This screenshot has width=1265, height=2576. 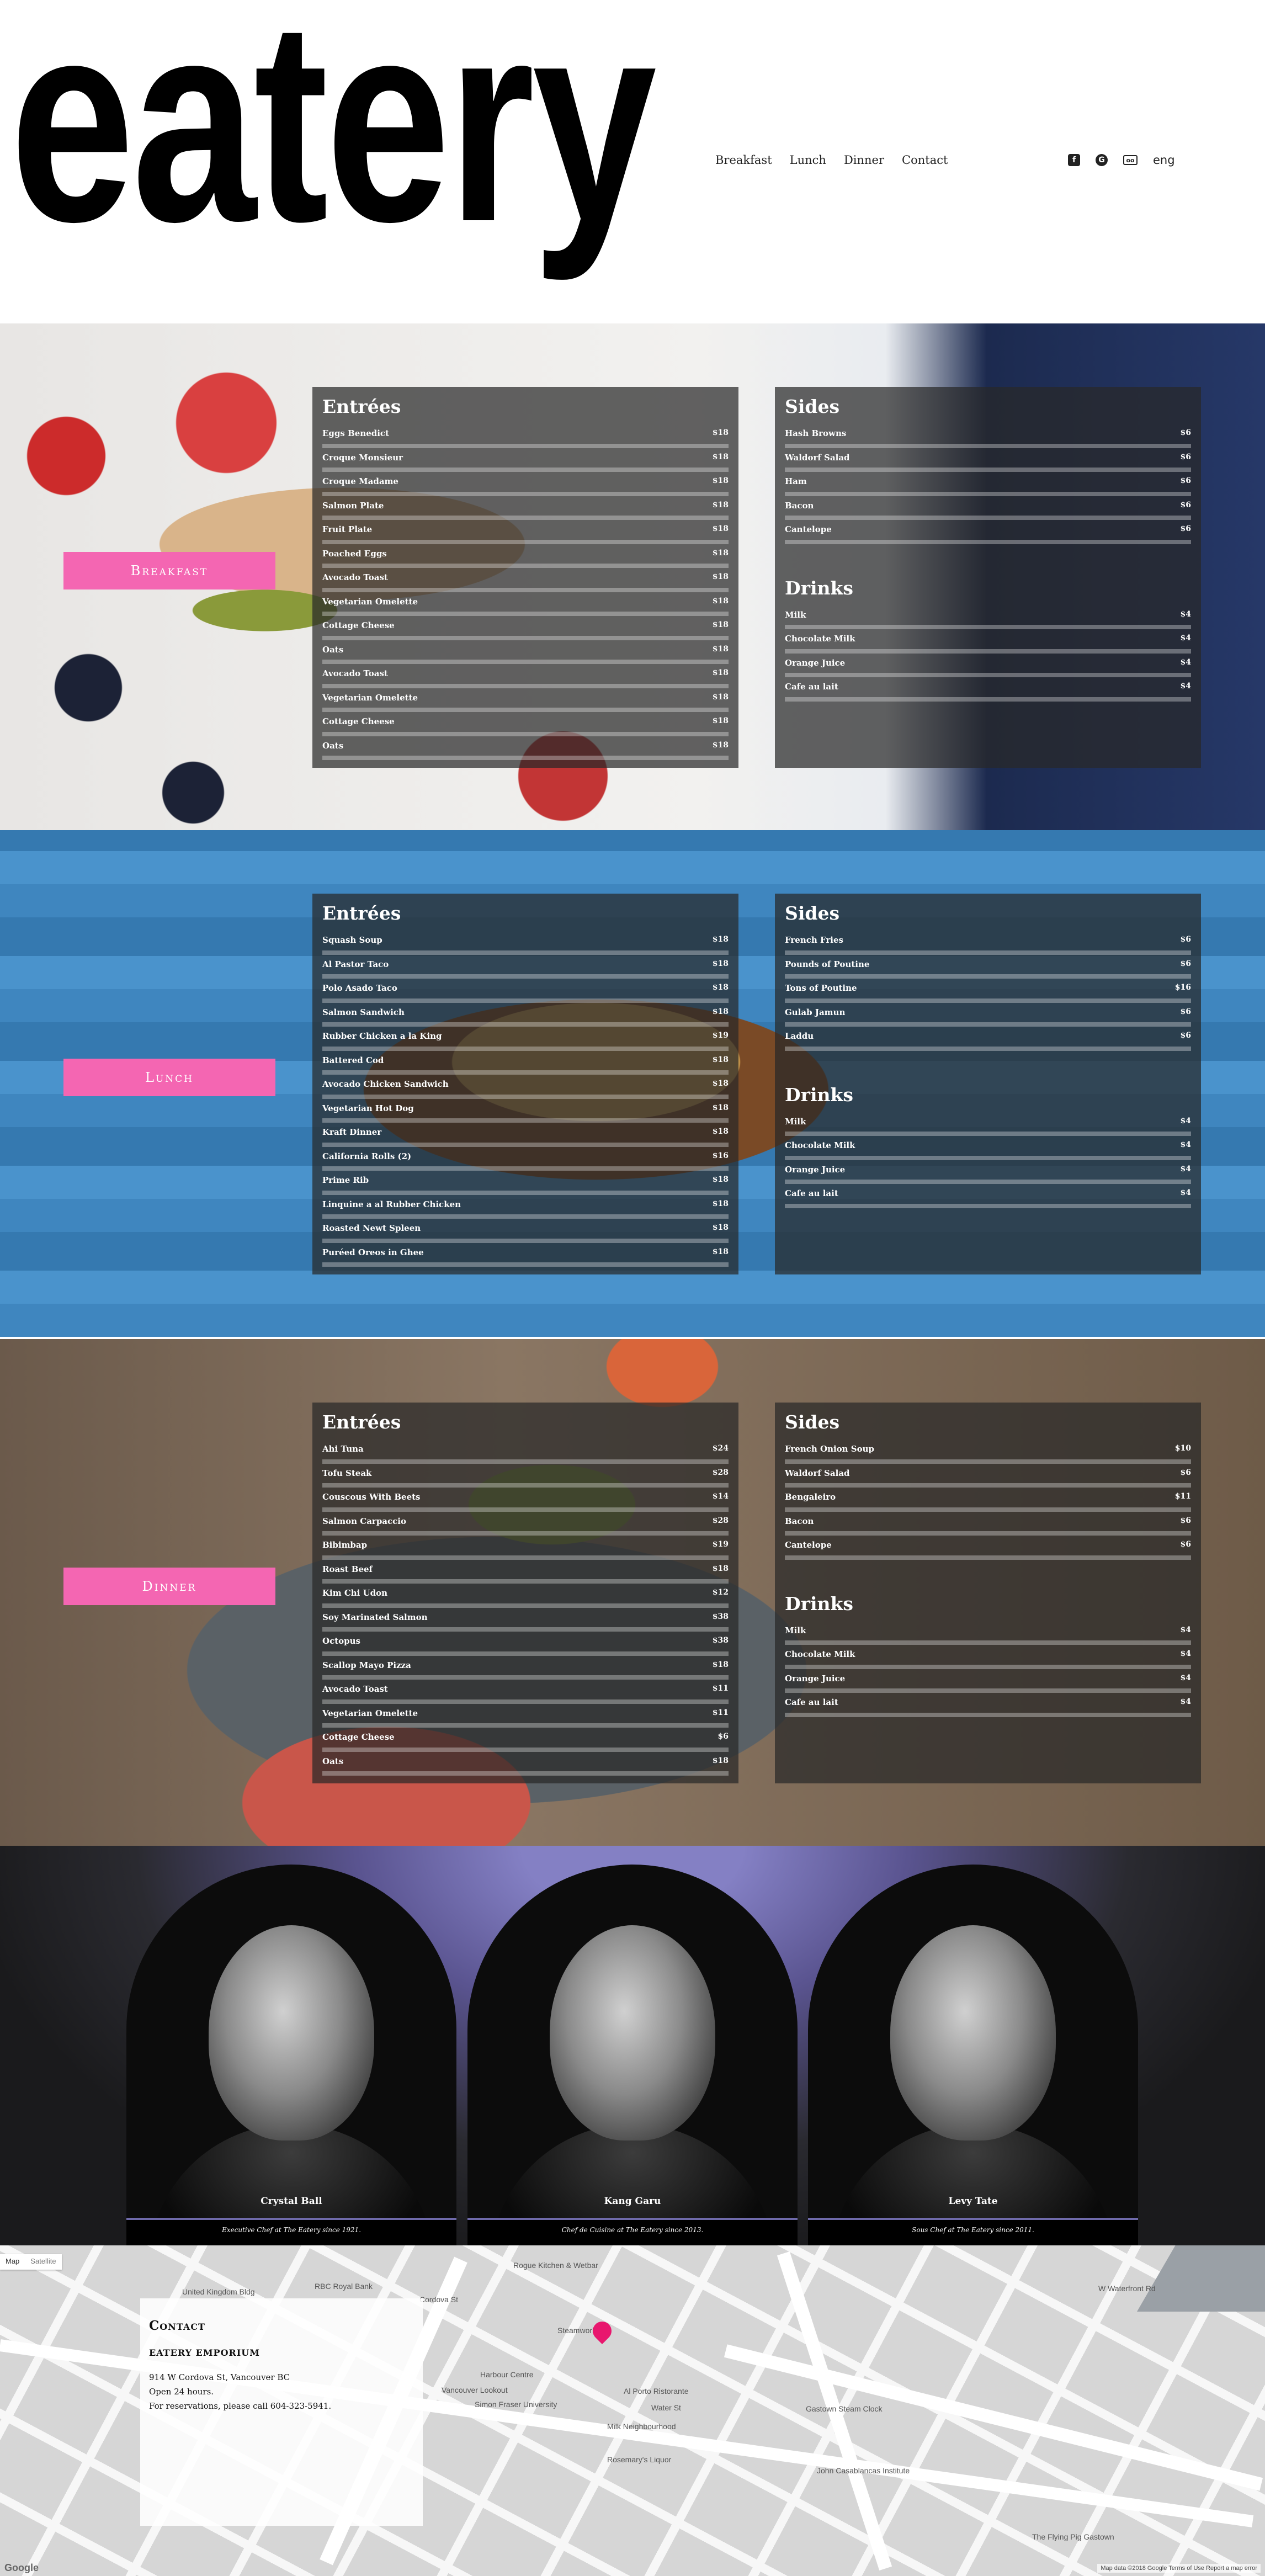 What do you see at coordinates (525, 1159) in the screenshot?
I see `menu-item: California Rolls (2) $16` at bounding box center [525, 1159].